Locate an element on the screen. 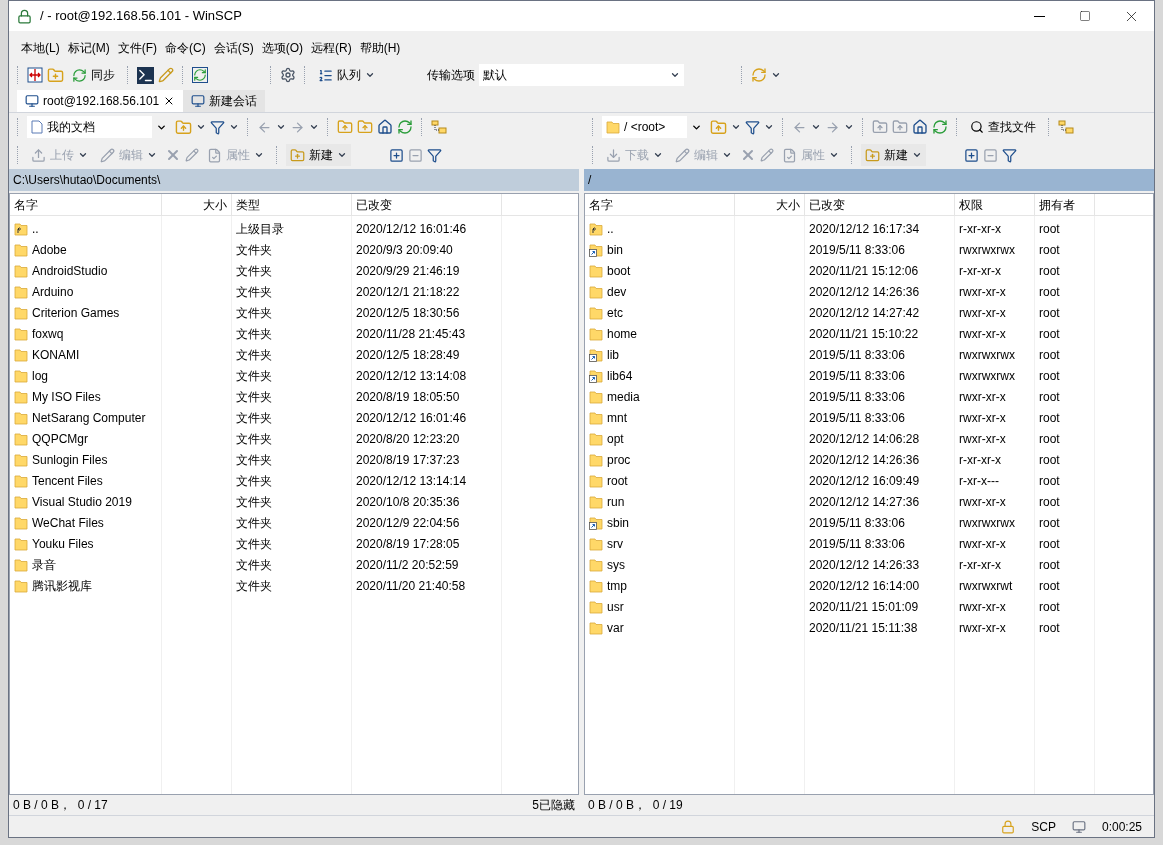 This screenshot has height=845, width=1163. menu-item: 命令(C) is located at coordinates (185, 48).